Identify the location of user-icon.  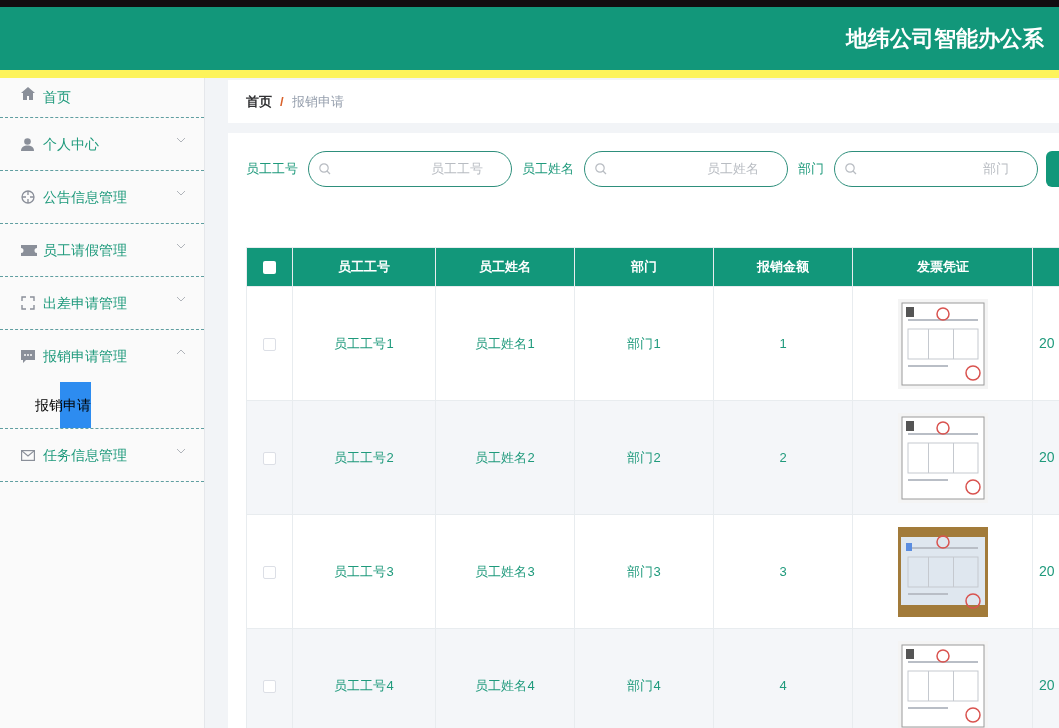
(27, 144).